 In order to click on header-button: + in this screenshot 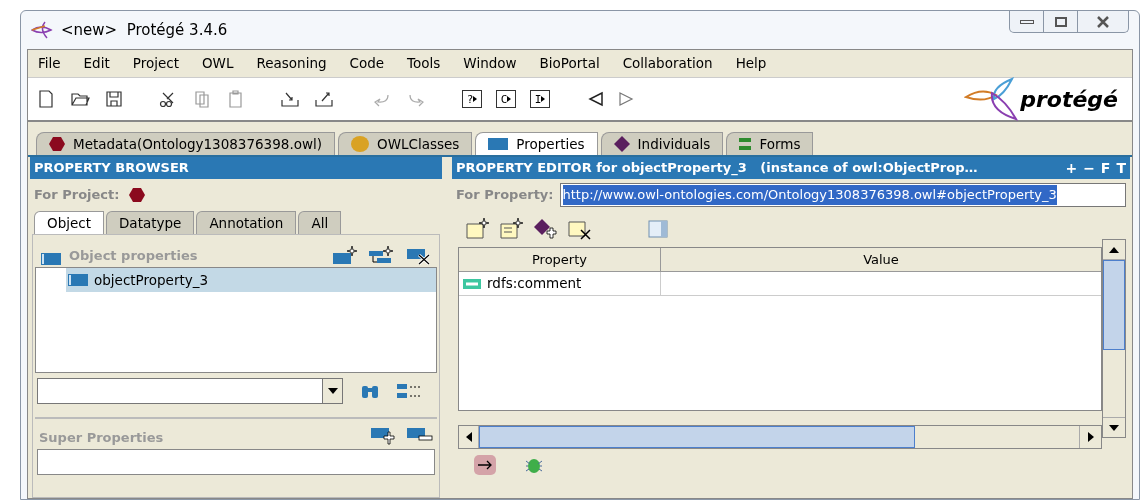, I will do `click(1071, 168)`.